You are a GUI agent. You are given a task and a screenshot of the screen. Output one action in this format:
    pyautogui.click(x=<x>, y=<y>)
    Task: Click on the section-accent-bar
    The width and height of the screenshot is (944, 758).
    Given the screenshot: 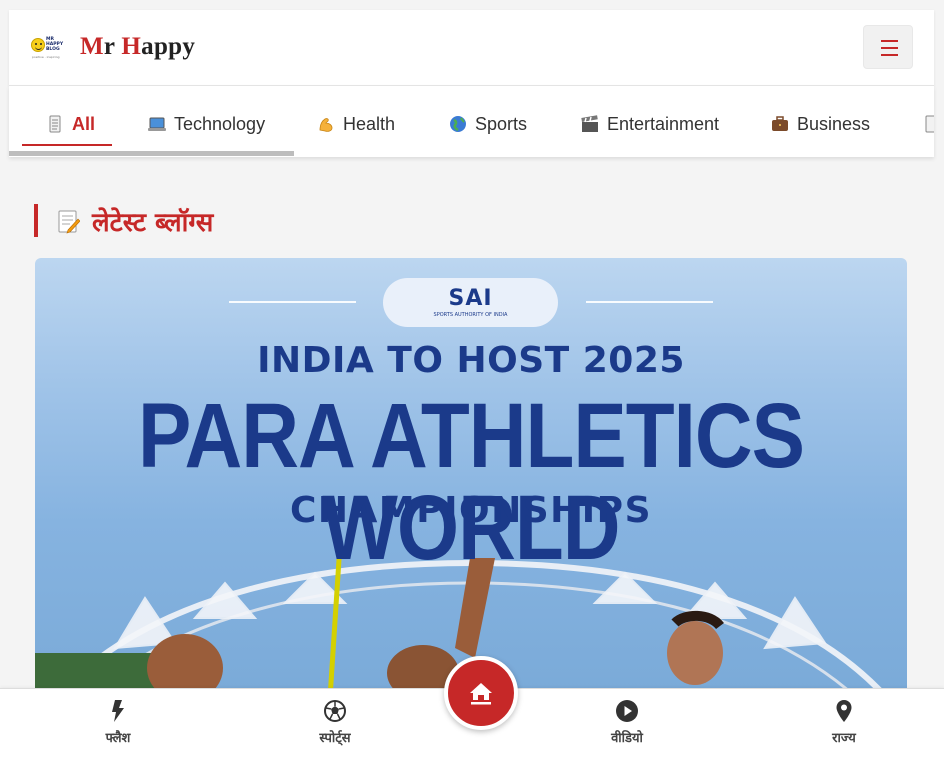 What is the action you would take?
    pyautogui.click(x=36, y=220)
    